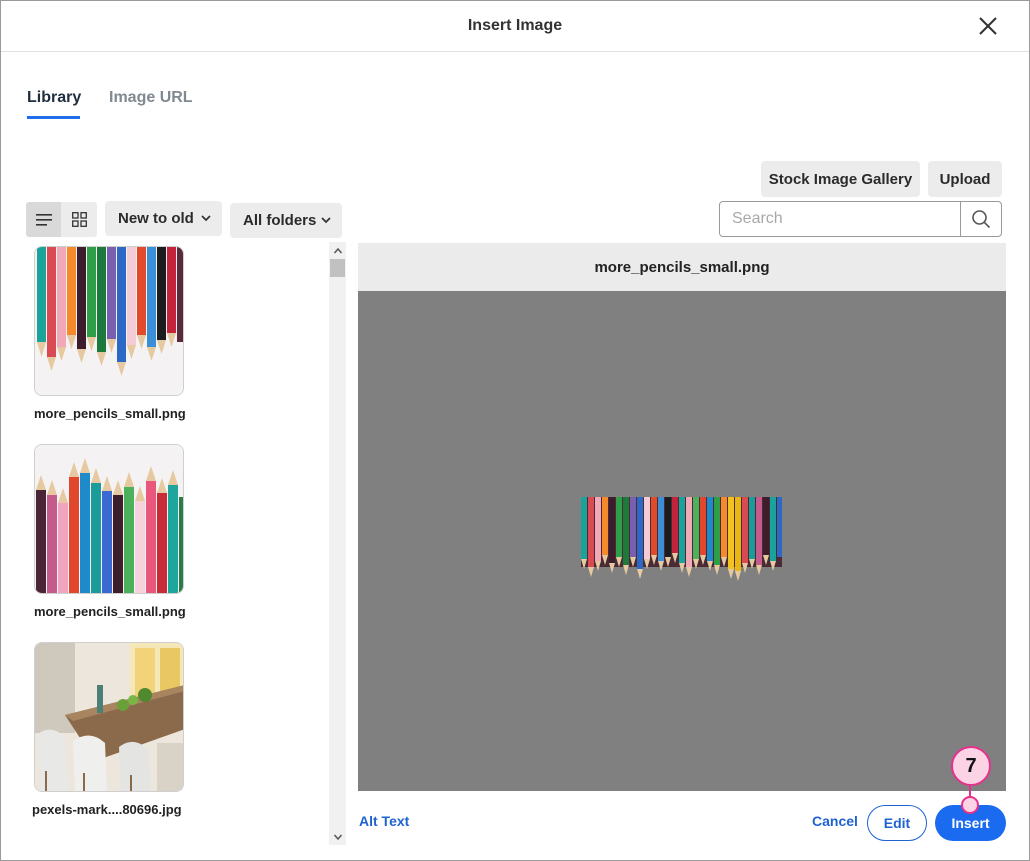 This screenshot has width=1030, height=861. I want to click on close-button, so click(988, 26).